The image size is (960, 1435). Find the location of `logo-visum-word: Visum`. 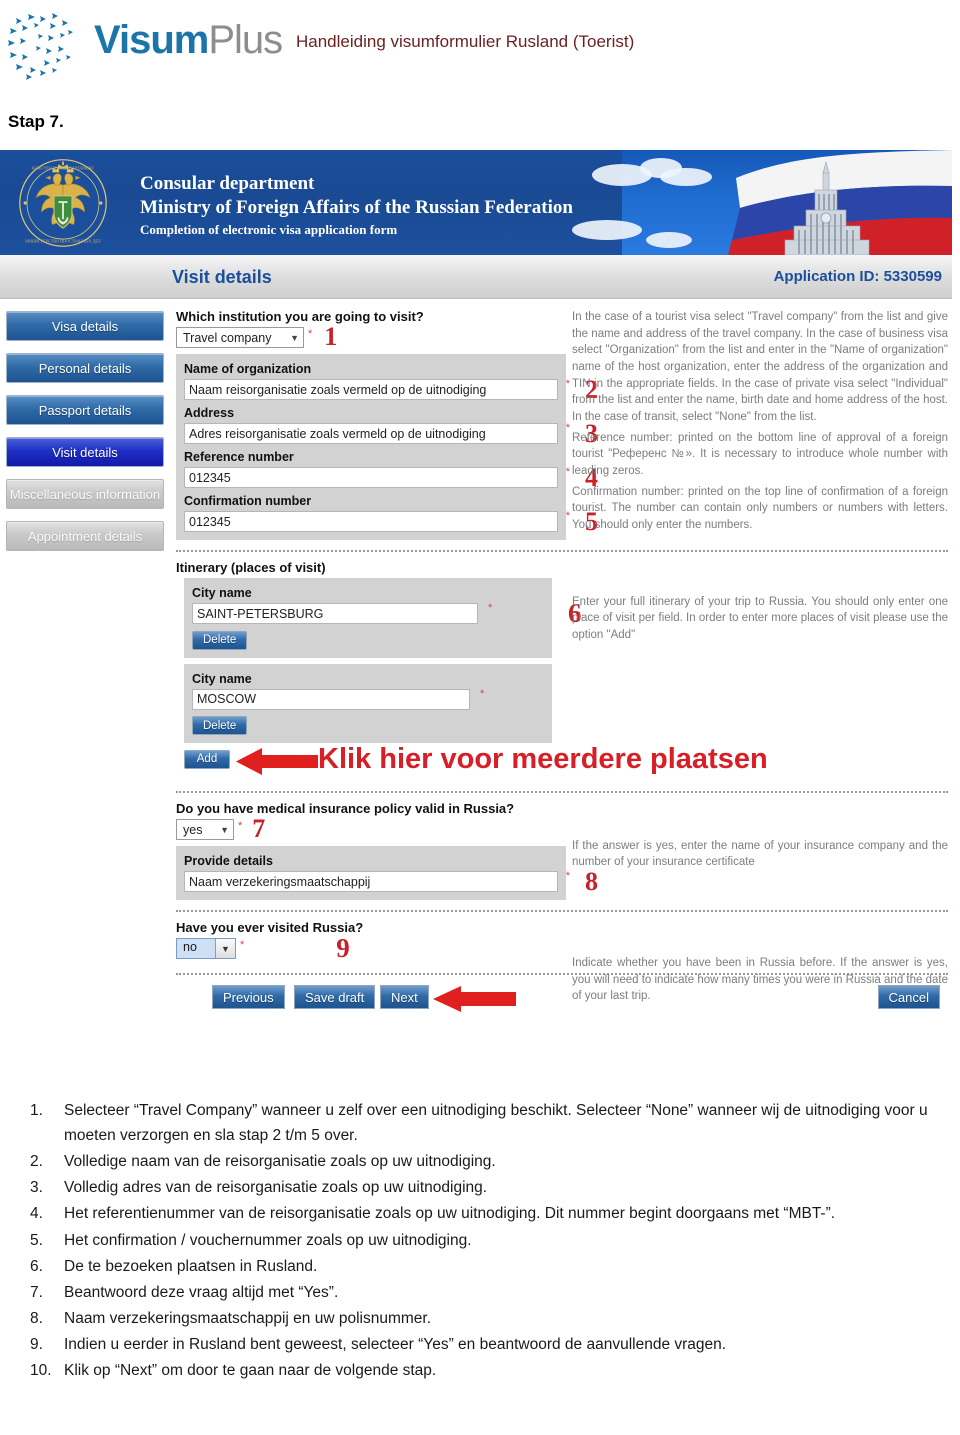

logo-visum-word: Visum is located at coordinates (151, 40).